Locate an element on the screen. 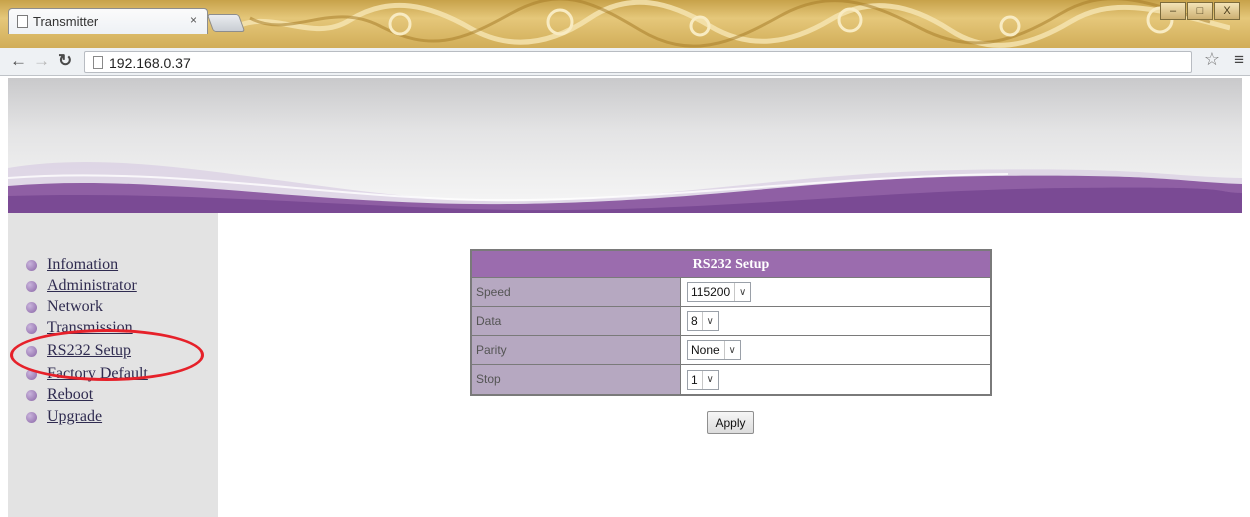  speed-cell: 115200 ∨ is located at coordinates (835, 292).